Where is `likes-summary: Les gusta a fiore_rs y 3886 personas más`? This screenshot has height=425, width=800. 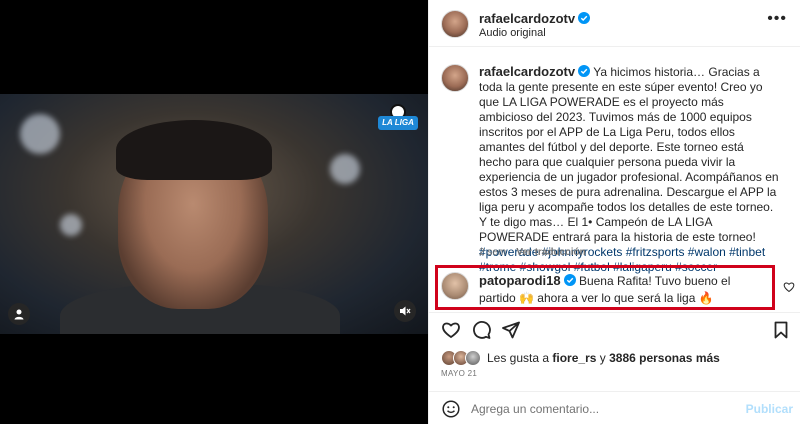 likes-summary: Les gusta a fiore_rs y 3886 personas más is located at coordinates (580, 358).